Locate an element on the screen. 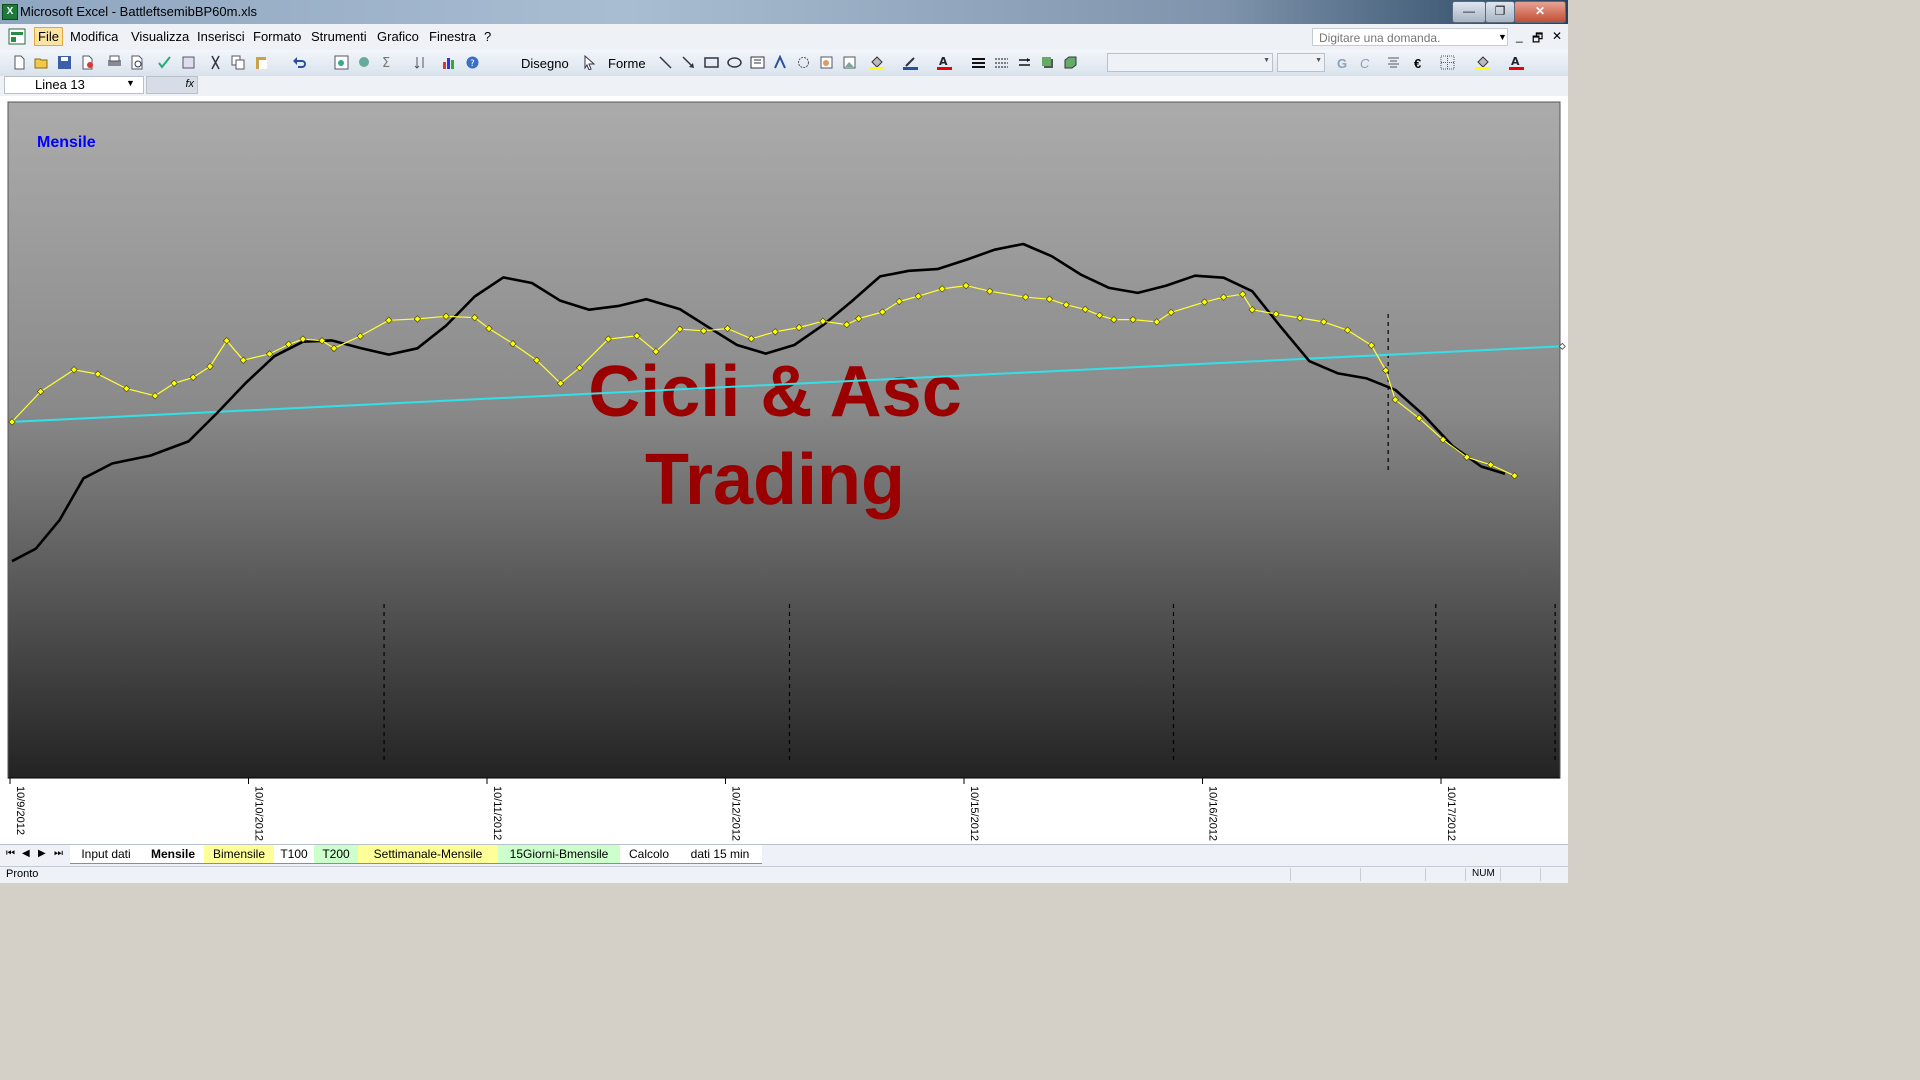 The height and width of the screenshot is (1080, 1920). tab-t100: T100 is located at coordinates (294, 854).